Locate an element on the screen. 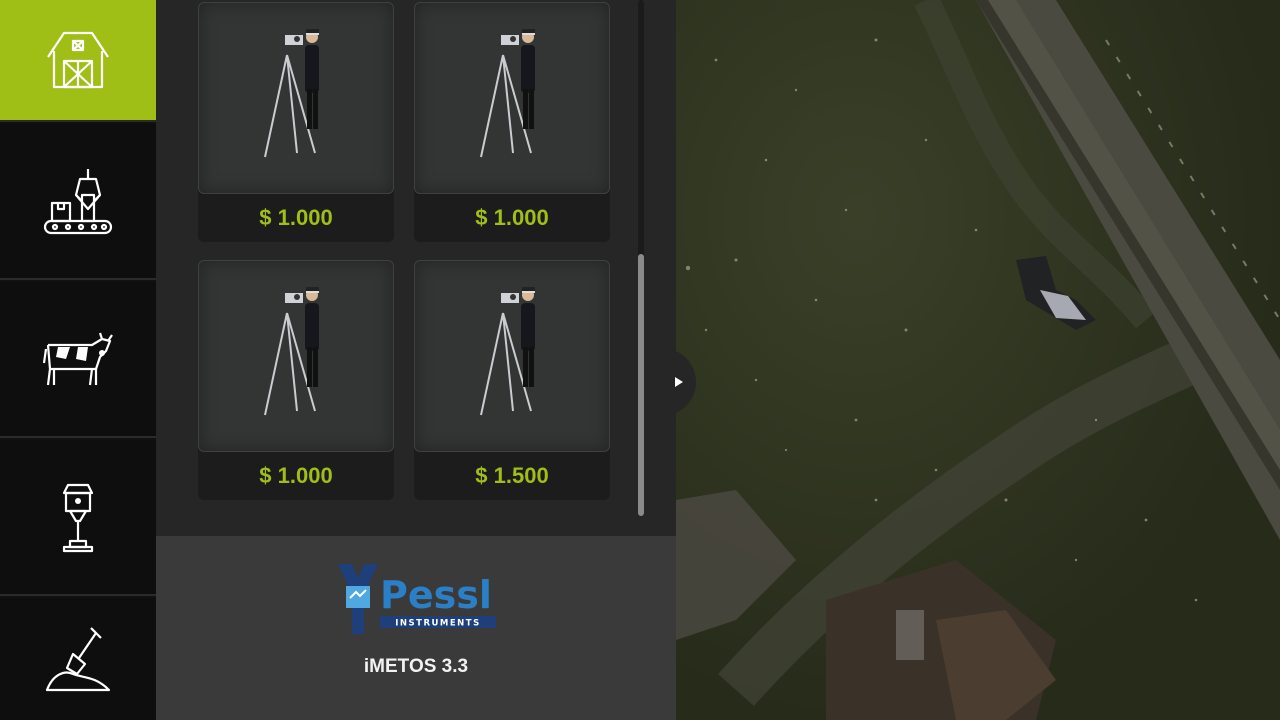  scrollbar-thumb is located at coordinates (641, 385).